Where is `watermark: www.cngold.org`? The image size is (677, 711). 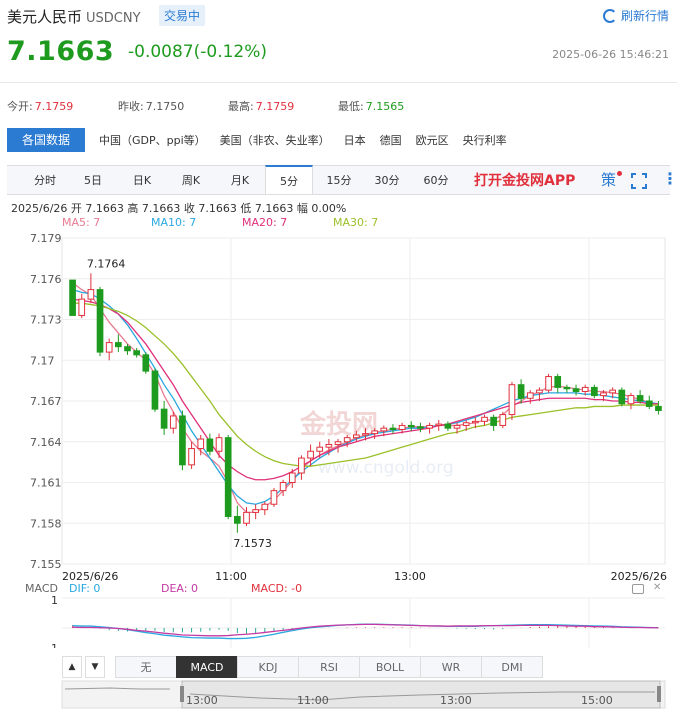
watermark: www.cngold.org is located at coordinates (386, 468).